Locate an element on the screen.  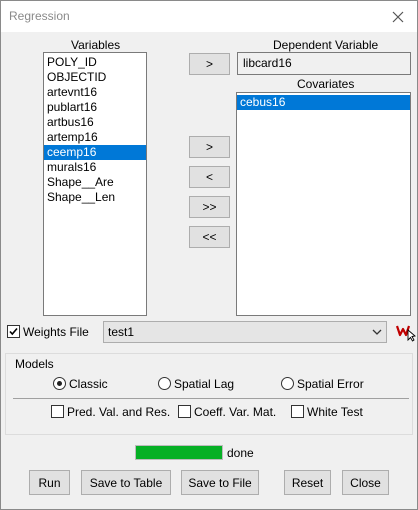
add-all-covariates-button: >> is located at coordinates (209, 207).